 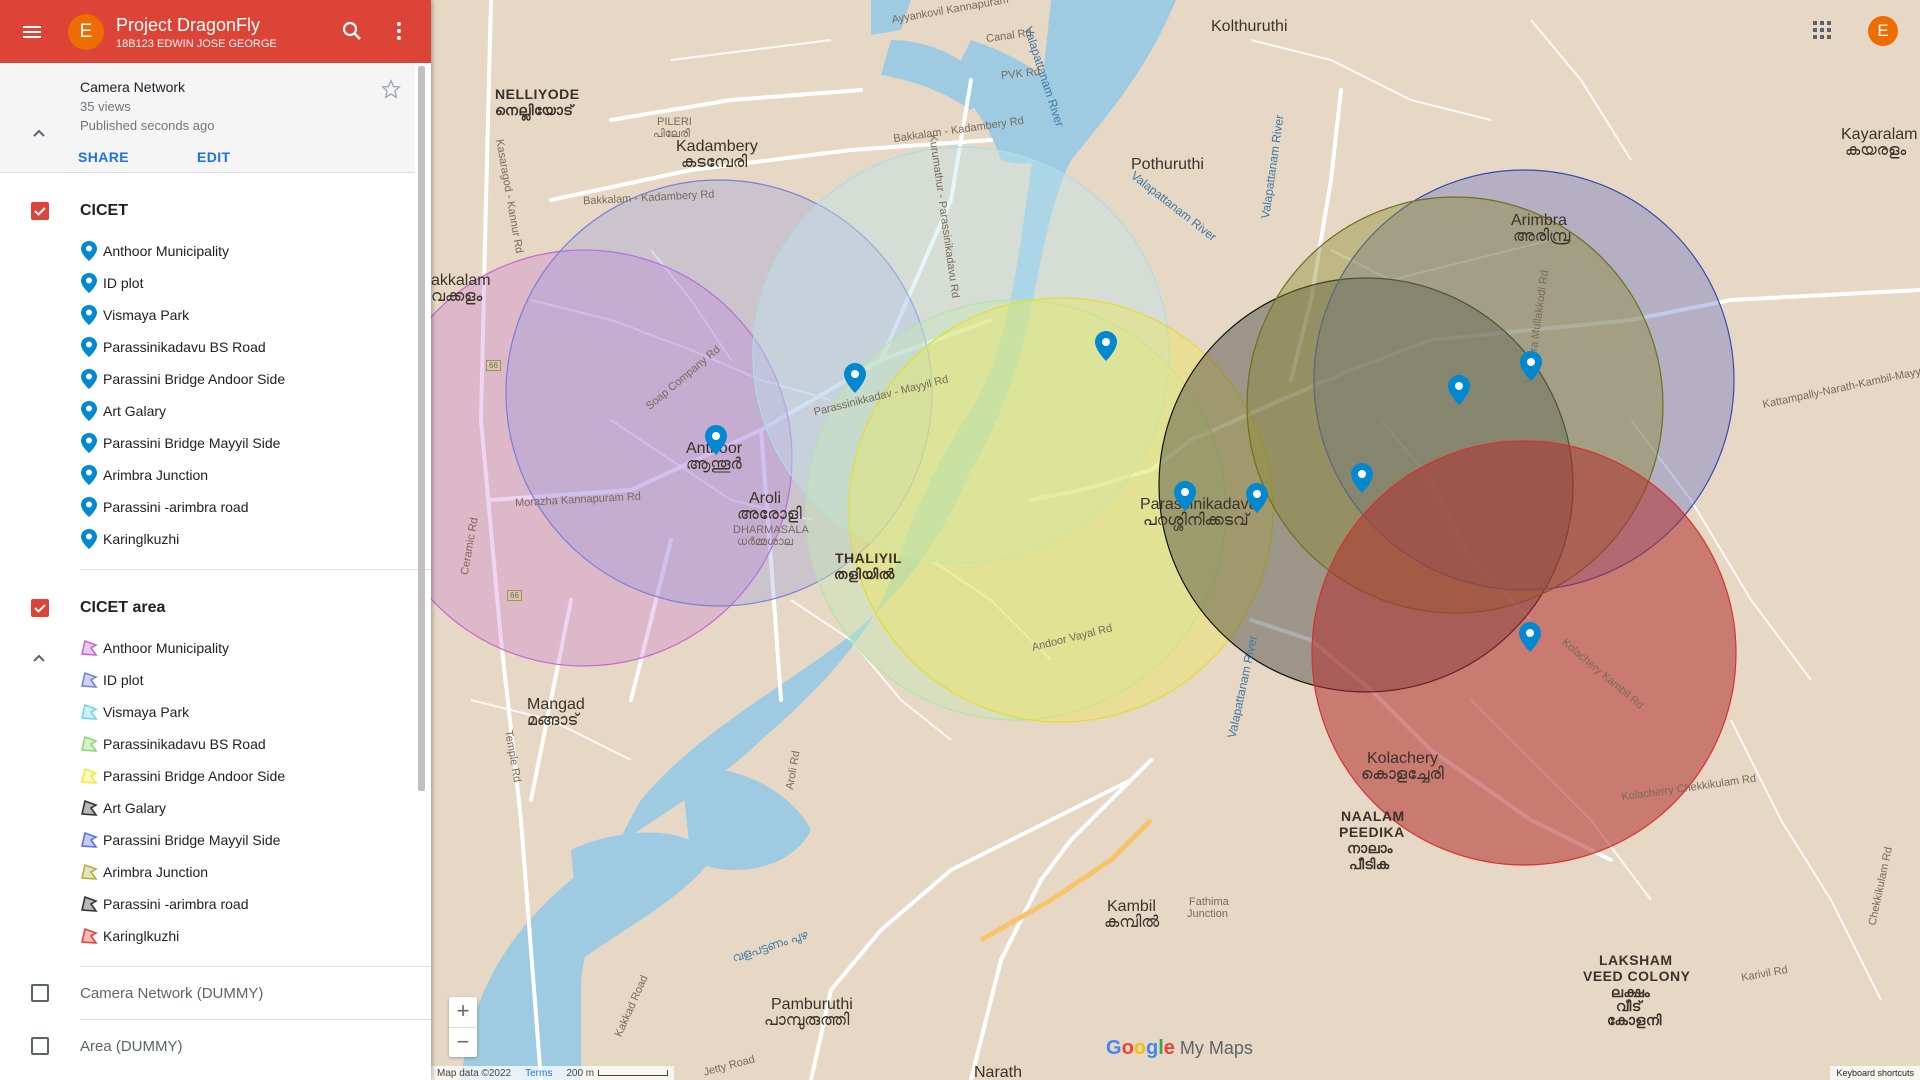 I want to click on layer-checkbox-cicet-area, so click(x=40, y=608).